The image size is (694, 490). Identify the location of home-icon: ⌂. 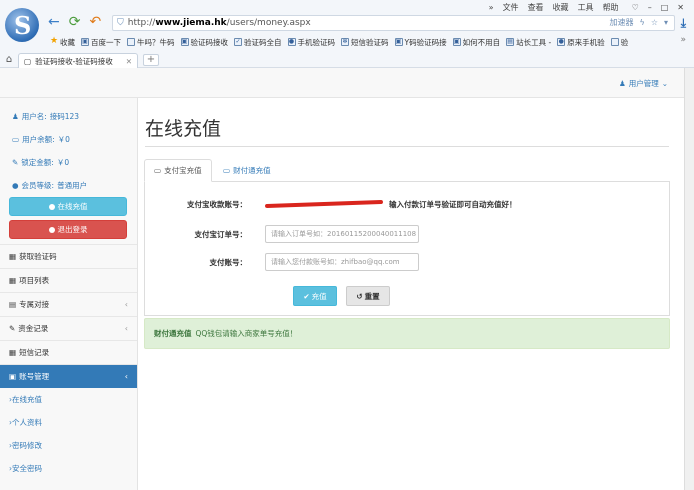
(9, 60).